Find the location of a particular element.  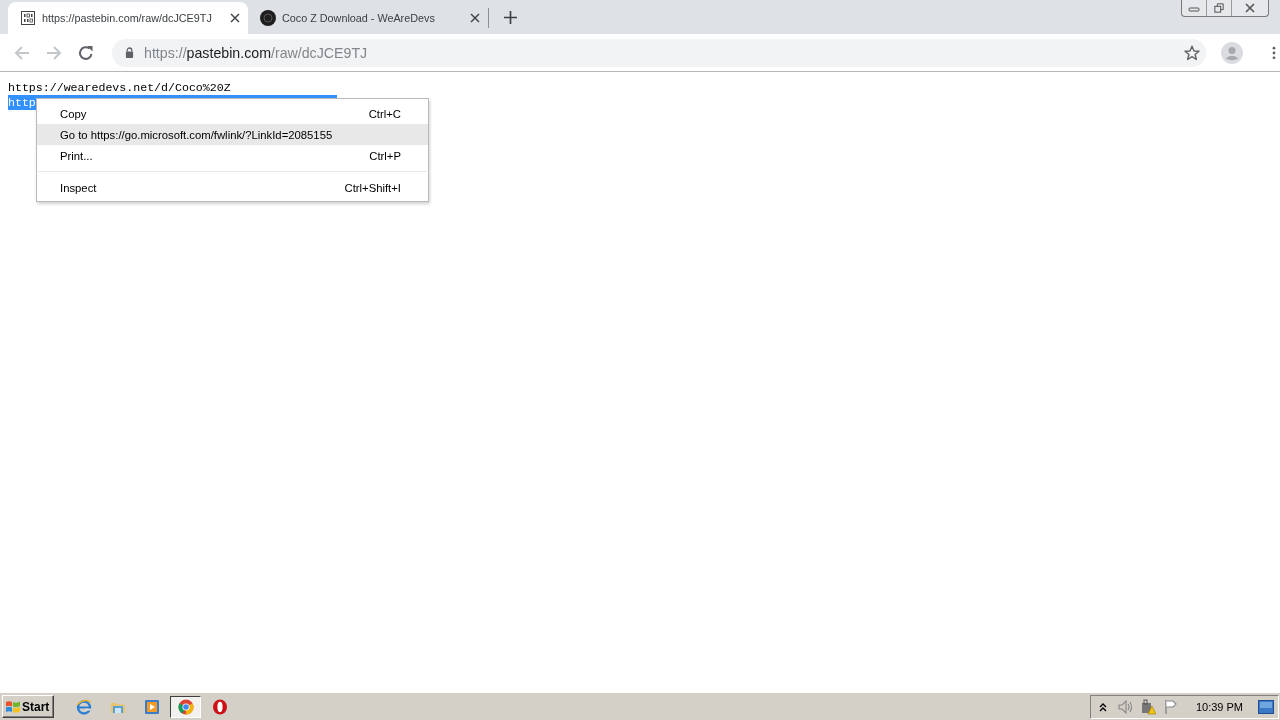

color-wheel-icon is located at coordinates (185, 706).